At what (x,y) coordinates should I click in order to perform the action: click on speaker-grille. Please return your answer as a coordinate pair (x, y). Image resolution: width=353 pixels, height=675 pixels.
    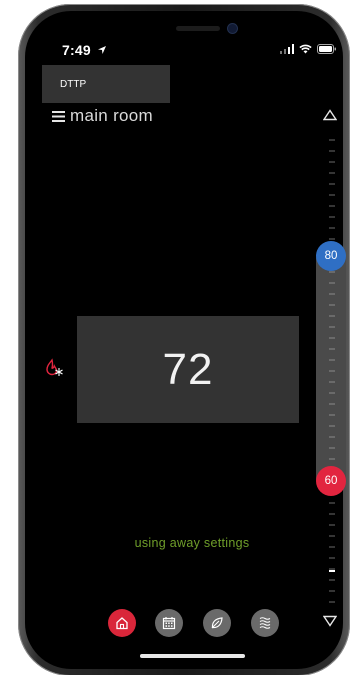
    Looking at the image, I should click on (198, 28).